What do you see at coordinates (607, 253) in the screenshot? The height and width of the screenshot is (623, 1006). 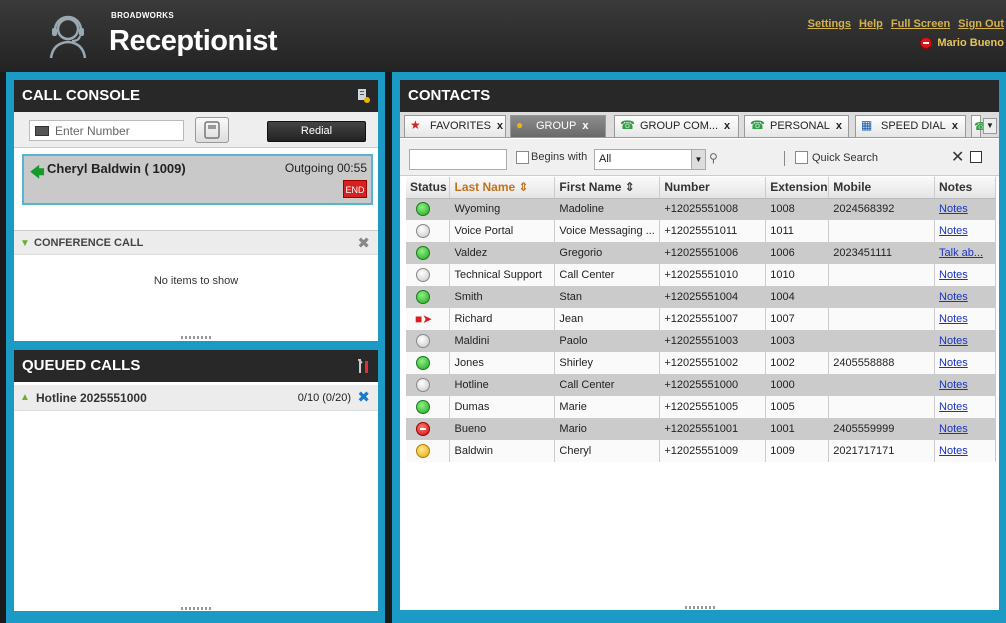 I see `first-name-cell: Gregorio` at bounding box center [607, 253].